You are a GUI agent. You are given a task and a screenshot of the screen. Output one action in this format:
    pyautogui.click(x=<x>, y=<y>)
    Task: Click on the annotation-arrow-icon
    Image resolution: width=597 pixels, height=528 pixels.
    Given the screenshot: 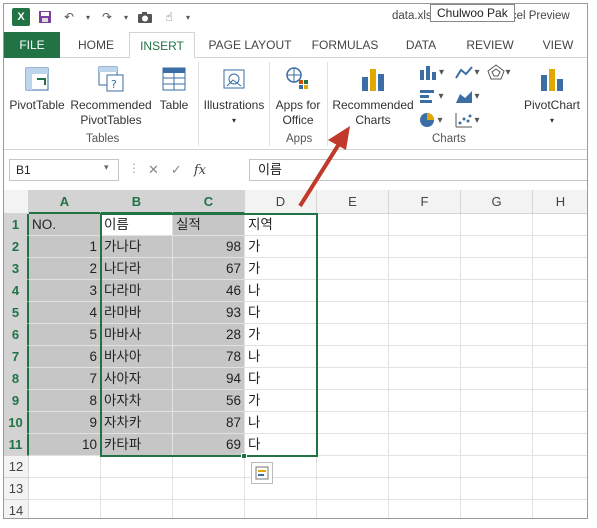 What is the action you would take?
    pyautogui.click(x=324, y=167)
    